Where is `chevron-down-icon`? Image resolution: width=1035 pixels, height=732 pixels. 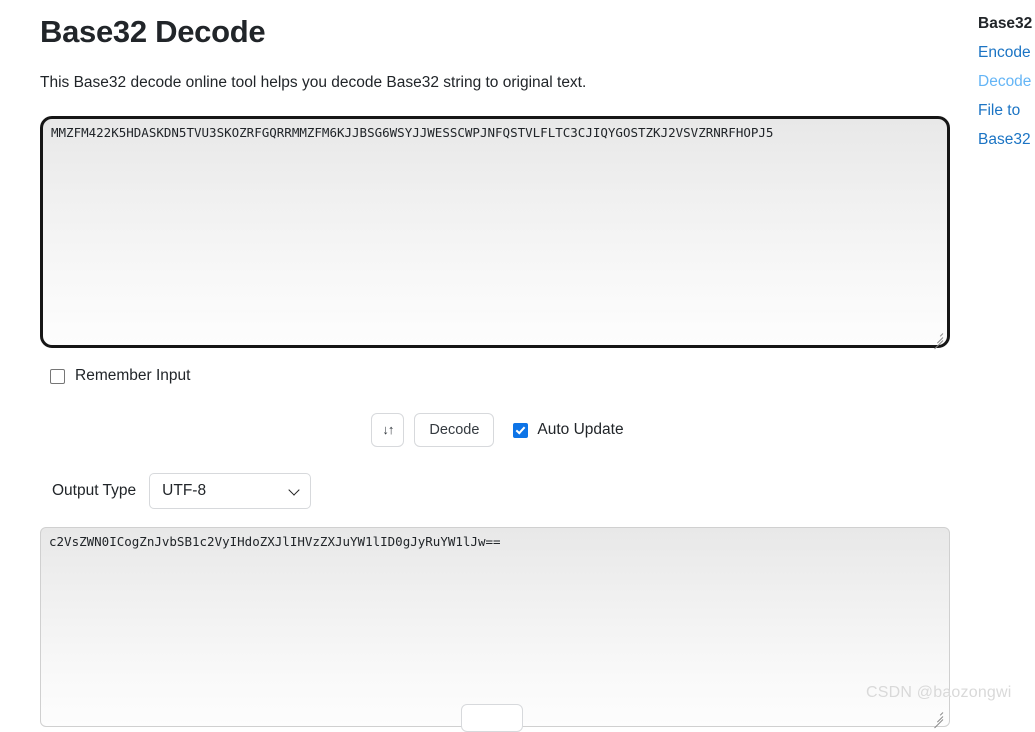
chevron-down-icon is located at coordinates (294, 490).